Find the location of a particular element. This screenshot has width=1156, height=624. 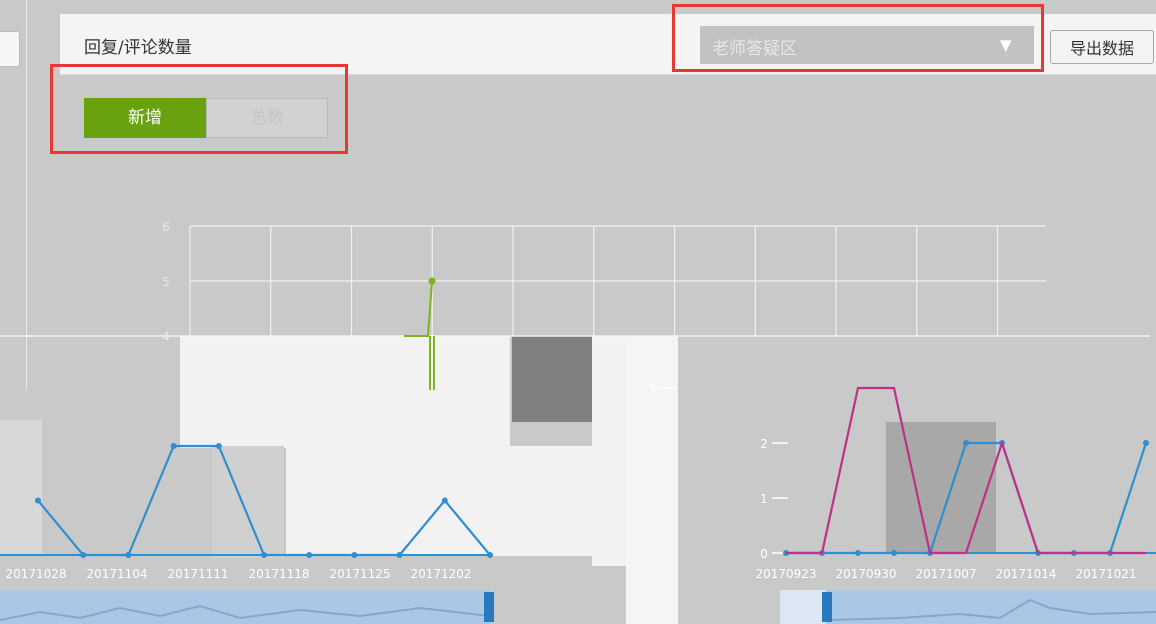

x-tick-label: 20171202 is located at coordinates (440, 574).